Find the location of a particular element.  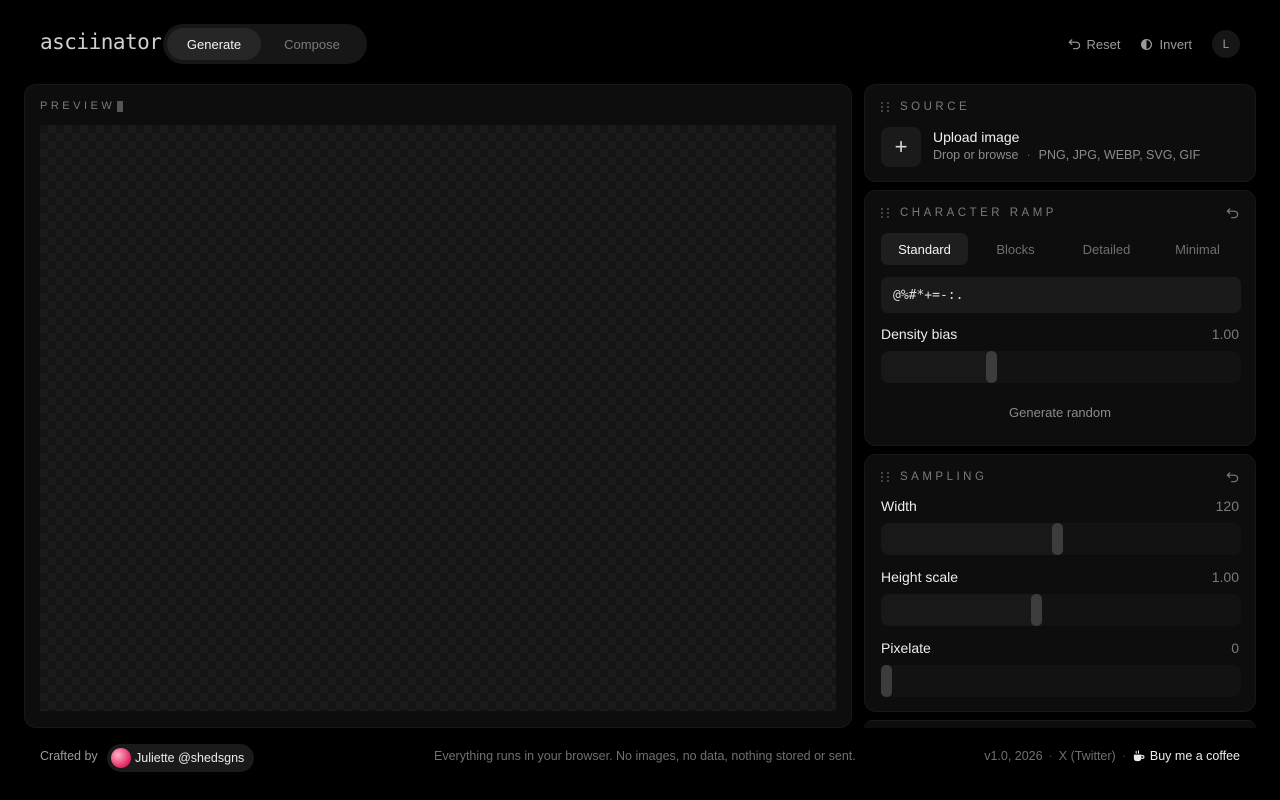

plus-icon: + is located at coordinates (901, 146).